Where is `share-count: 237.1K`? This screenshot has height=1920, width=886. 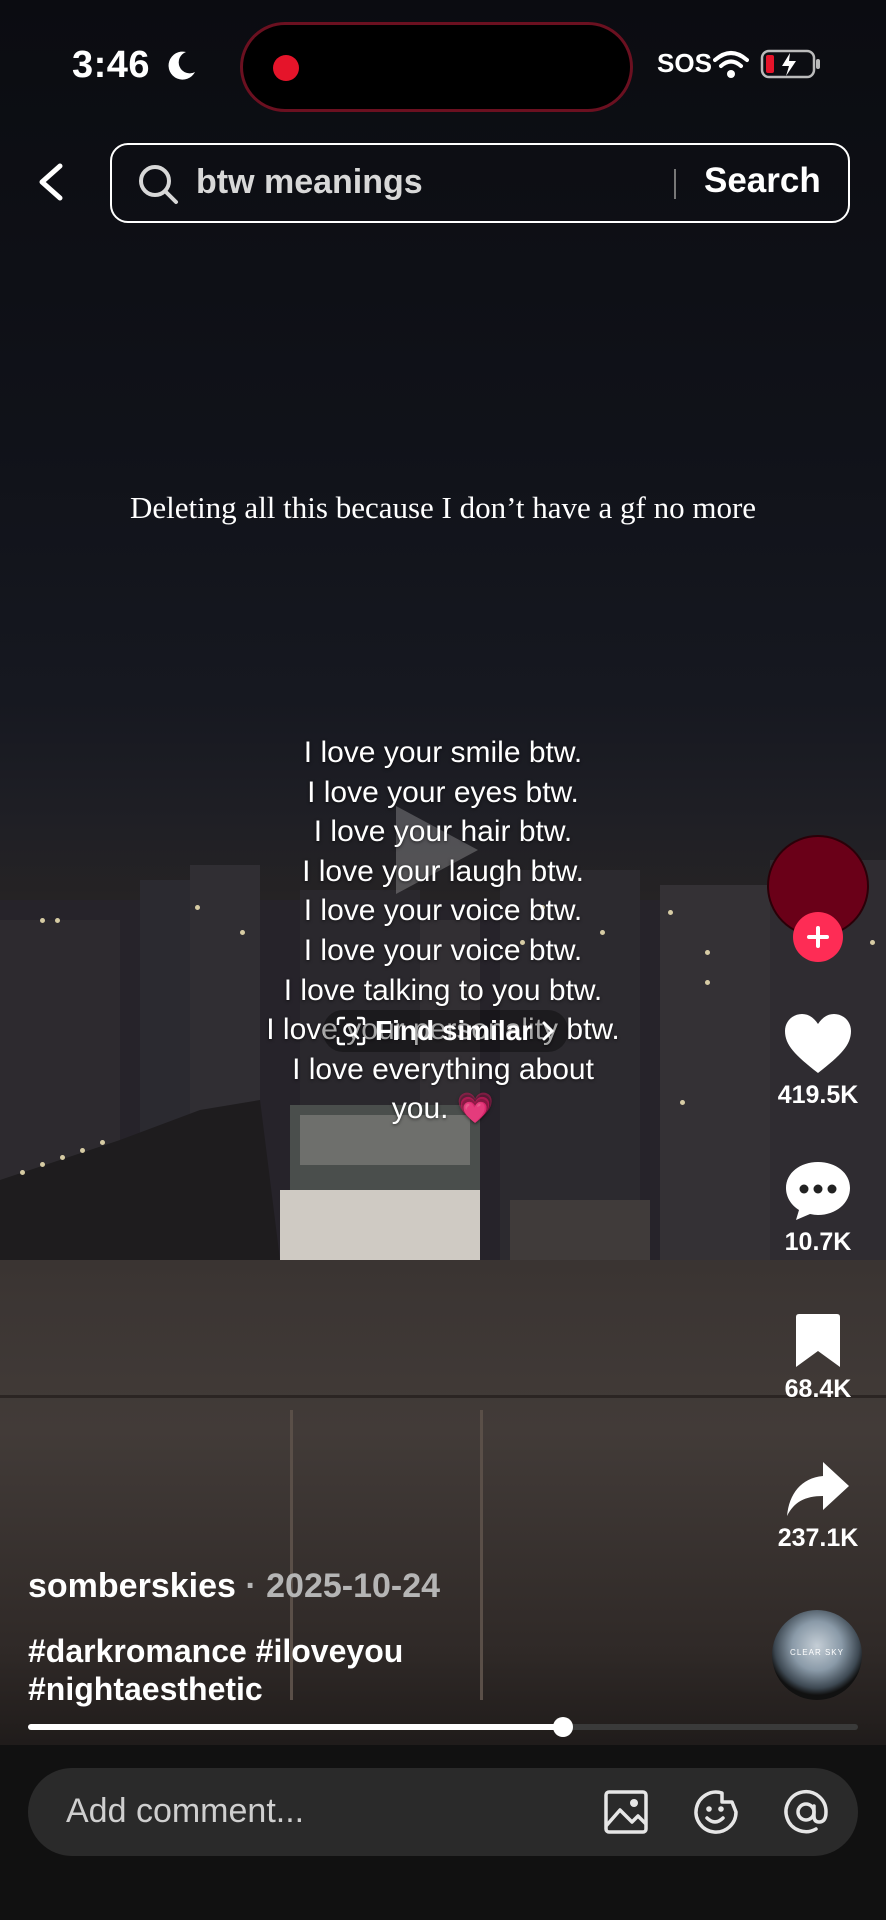
share-count: 237.1K is located at coordinates (818, 1538).